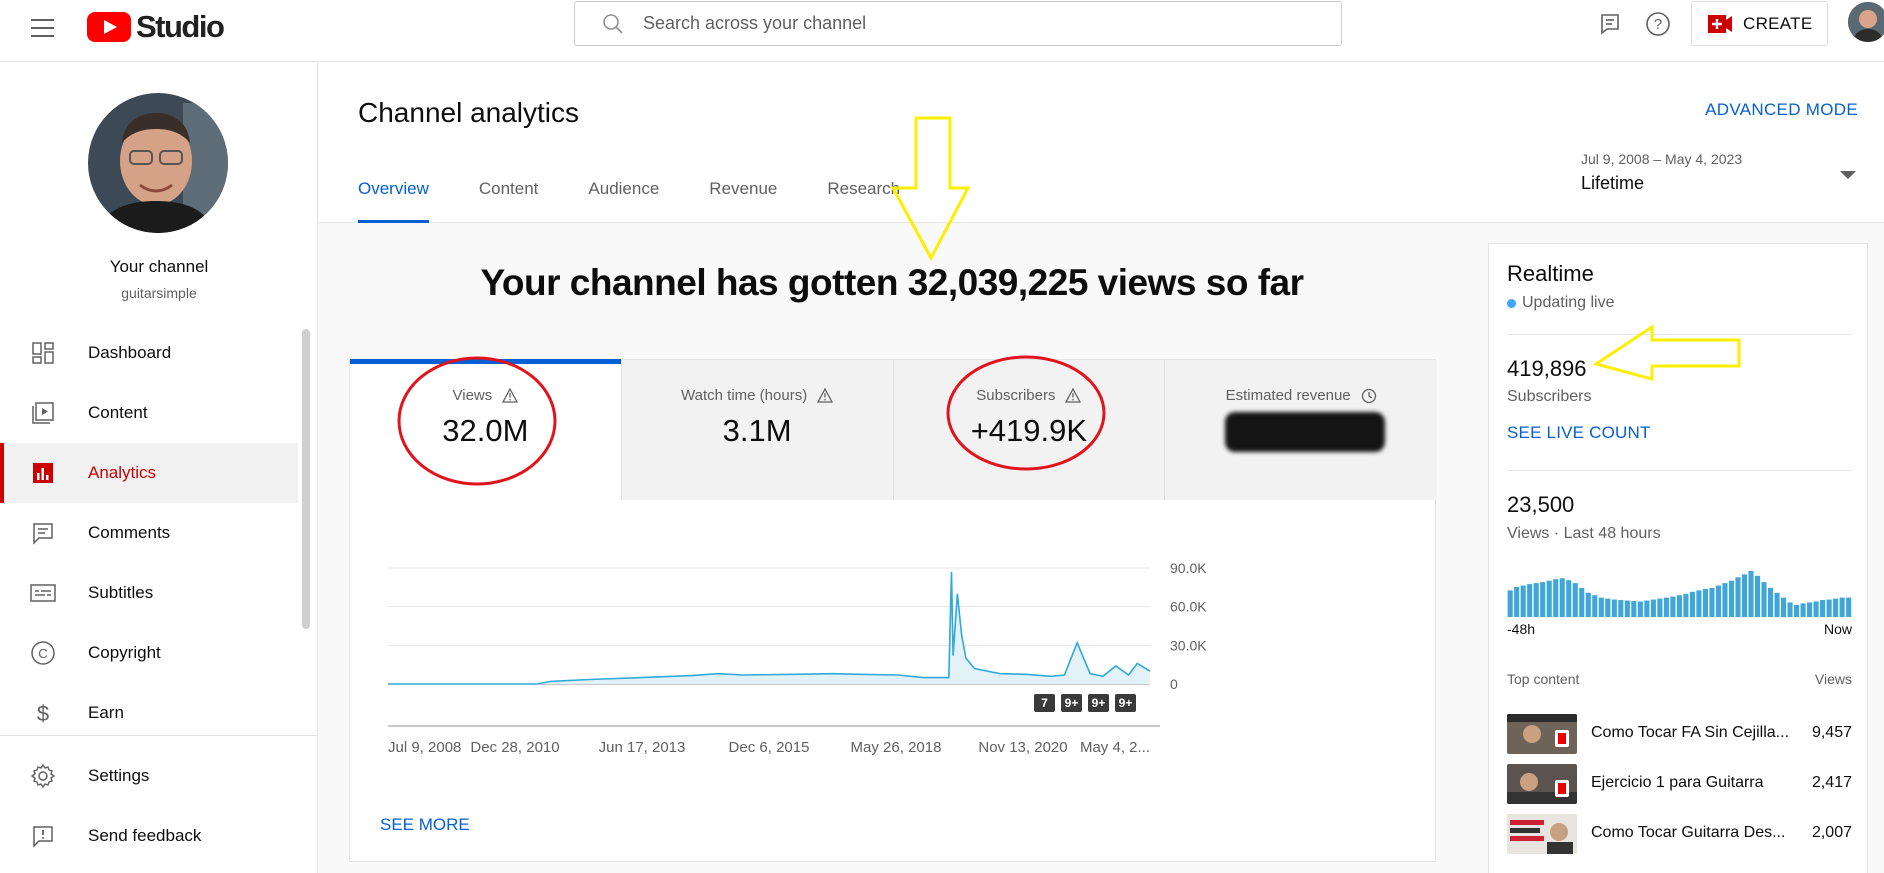 This screenshot has height=873, width=1884. Describe the element at coordinates (1521, 629) in the screenshot. I see `realtime-axis-start: -48h` at that location.